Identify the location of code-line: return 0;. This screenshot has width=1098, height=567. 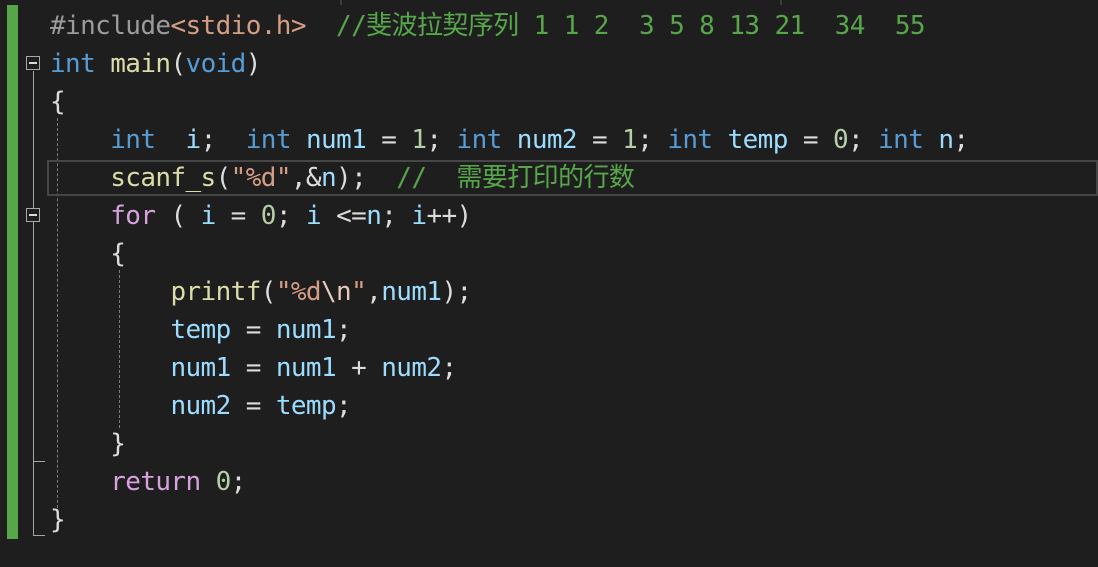
(148, 482).